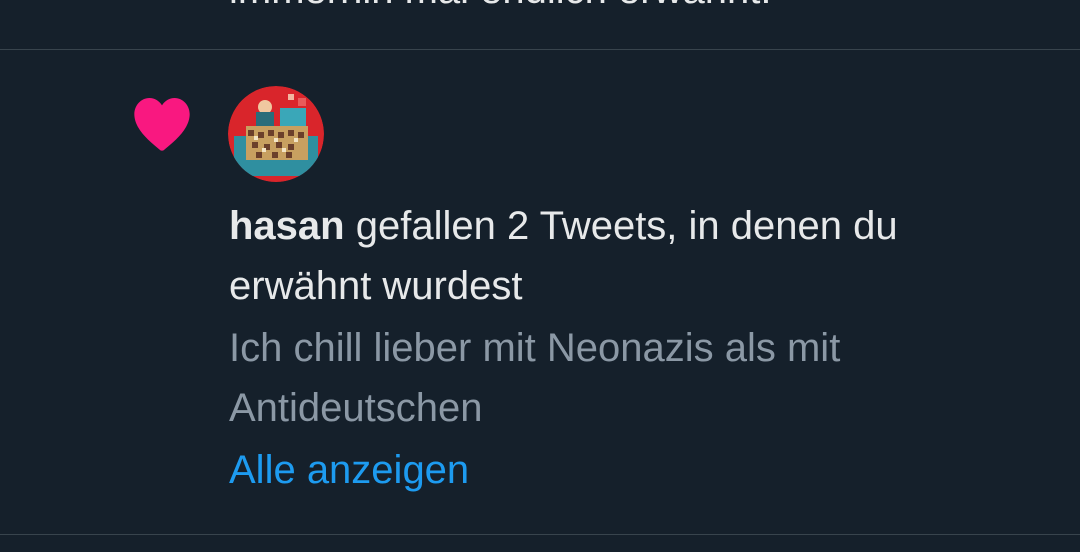 This screenshot has width=1080, height=552. What do you see at coordinates (287, 226) in the screenshot?
I see `user-name: hasan` at bounding box center [287, 226].